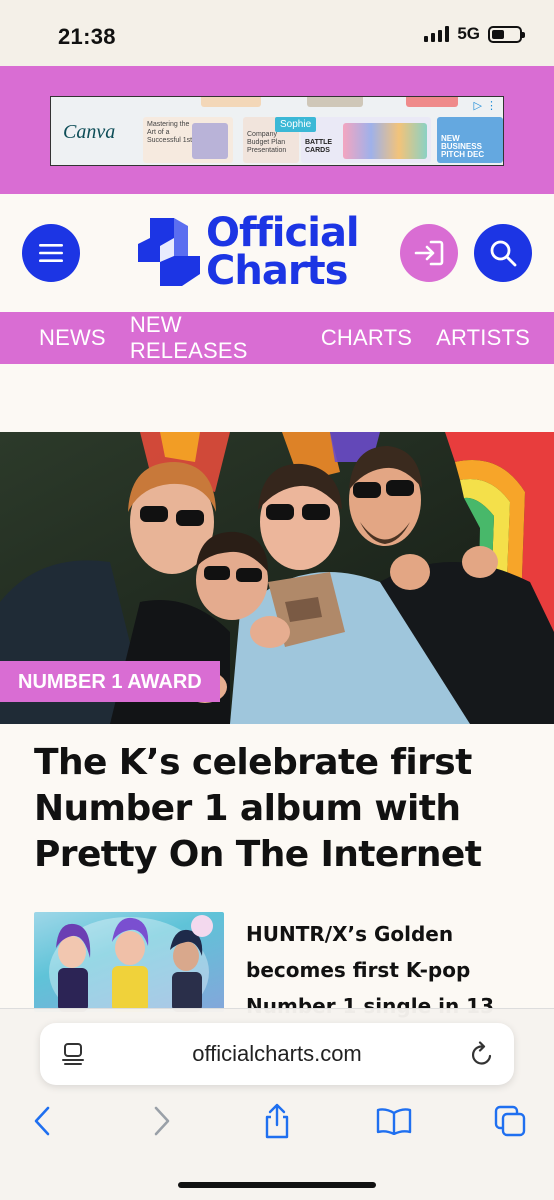 The image size is (554, 1200). I want to click on ad-choices: ▷ ⋮, so click(485, 105).